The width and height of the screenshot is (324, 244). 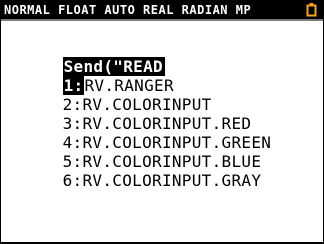 I want to click on menu-item-label: RV.COLORINPUT.BLUE, so click(x=172, y=161).